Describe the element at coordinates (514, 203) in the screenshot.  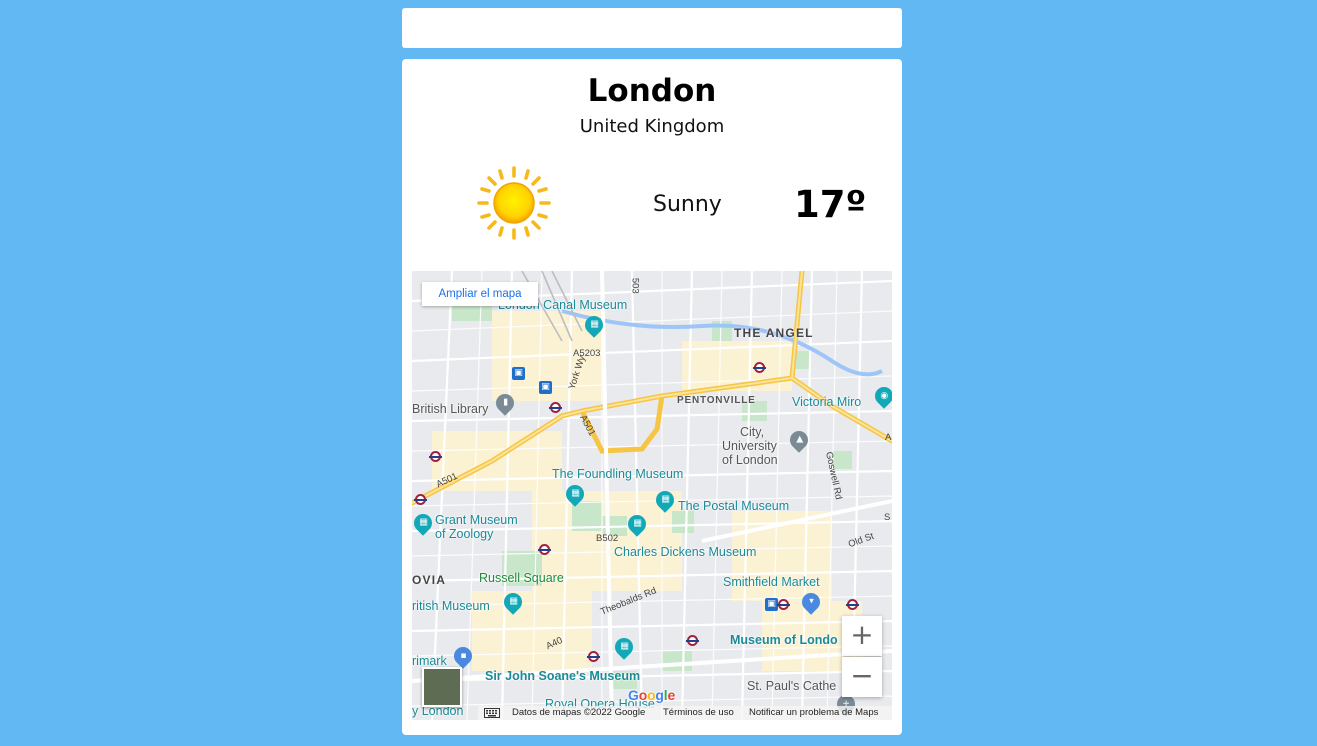
I see `sun-icon` at that location.